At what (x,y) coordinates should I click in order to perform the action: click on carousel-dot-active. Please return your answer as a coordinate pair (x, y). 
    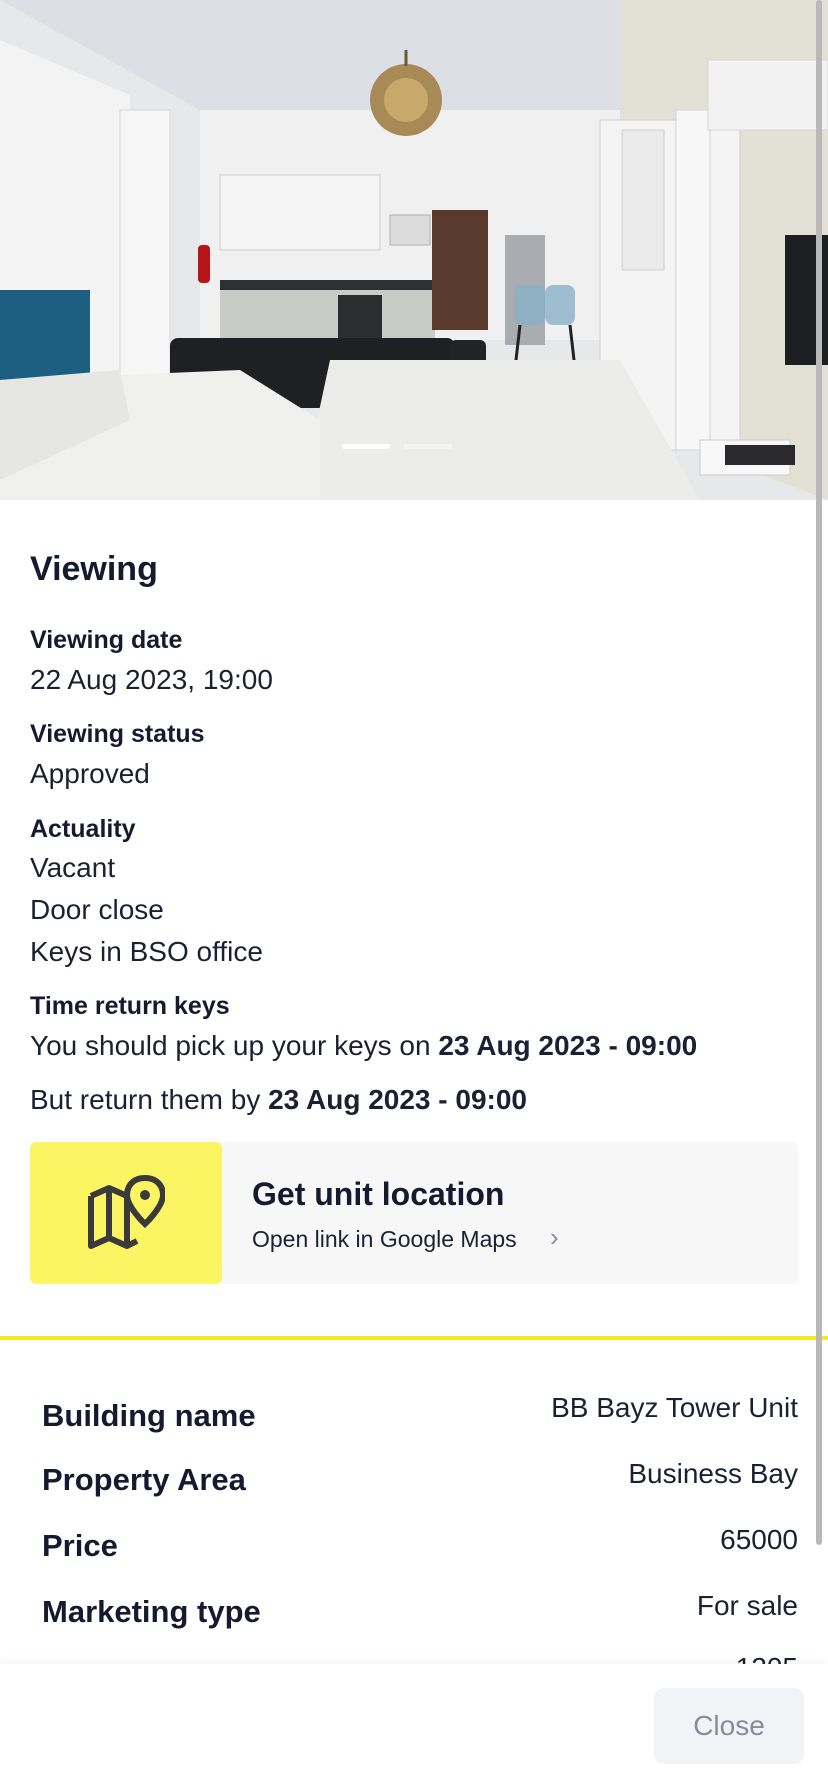
    Looking at the image, I should click on (366, 446).